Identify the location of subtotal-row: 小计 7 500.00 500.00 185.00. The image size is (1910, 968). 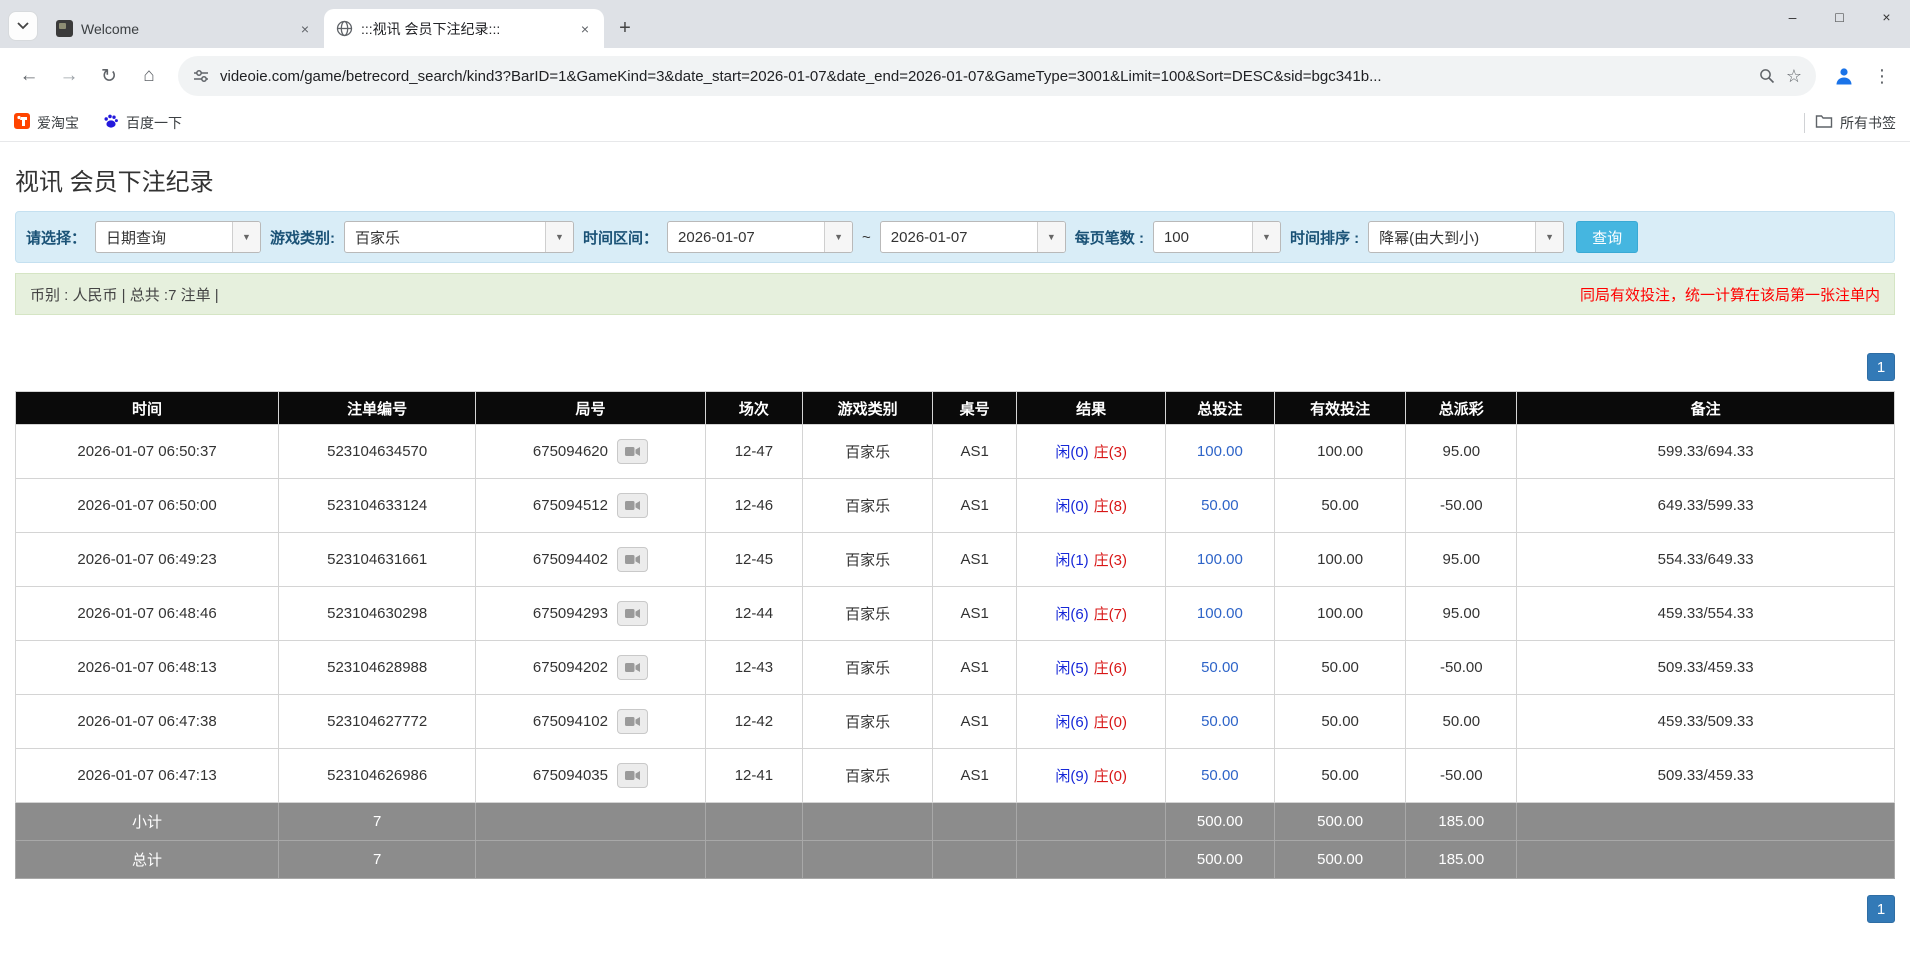
(954, 821).